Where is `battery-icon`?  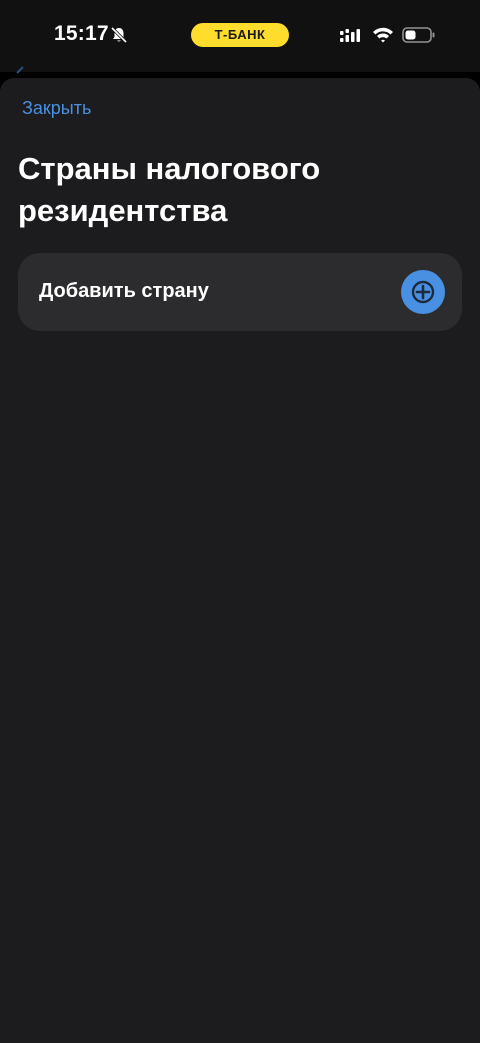
battery-icon is located at coordinates (418, 35).